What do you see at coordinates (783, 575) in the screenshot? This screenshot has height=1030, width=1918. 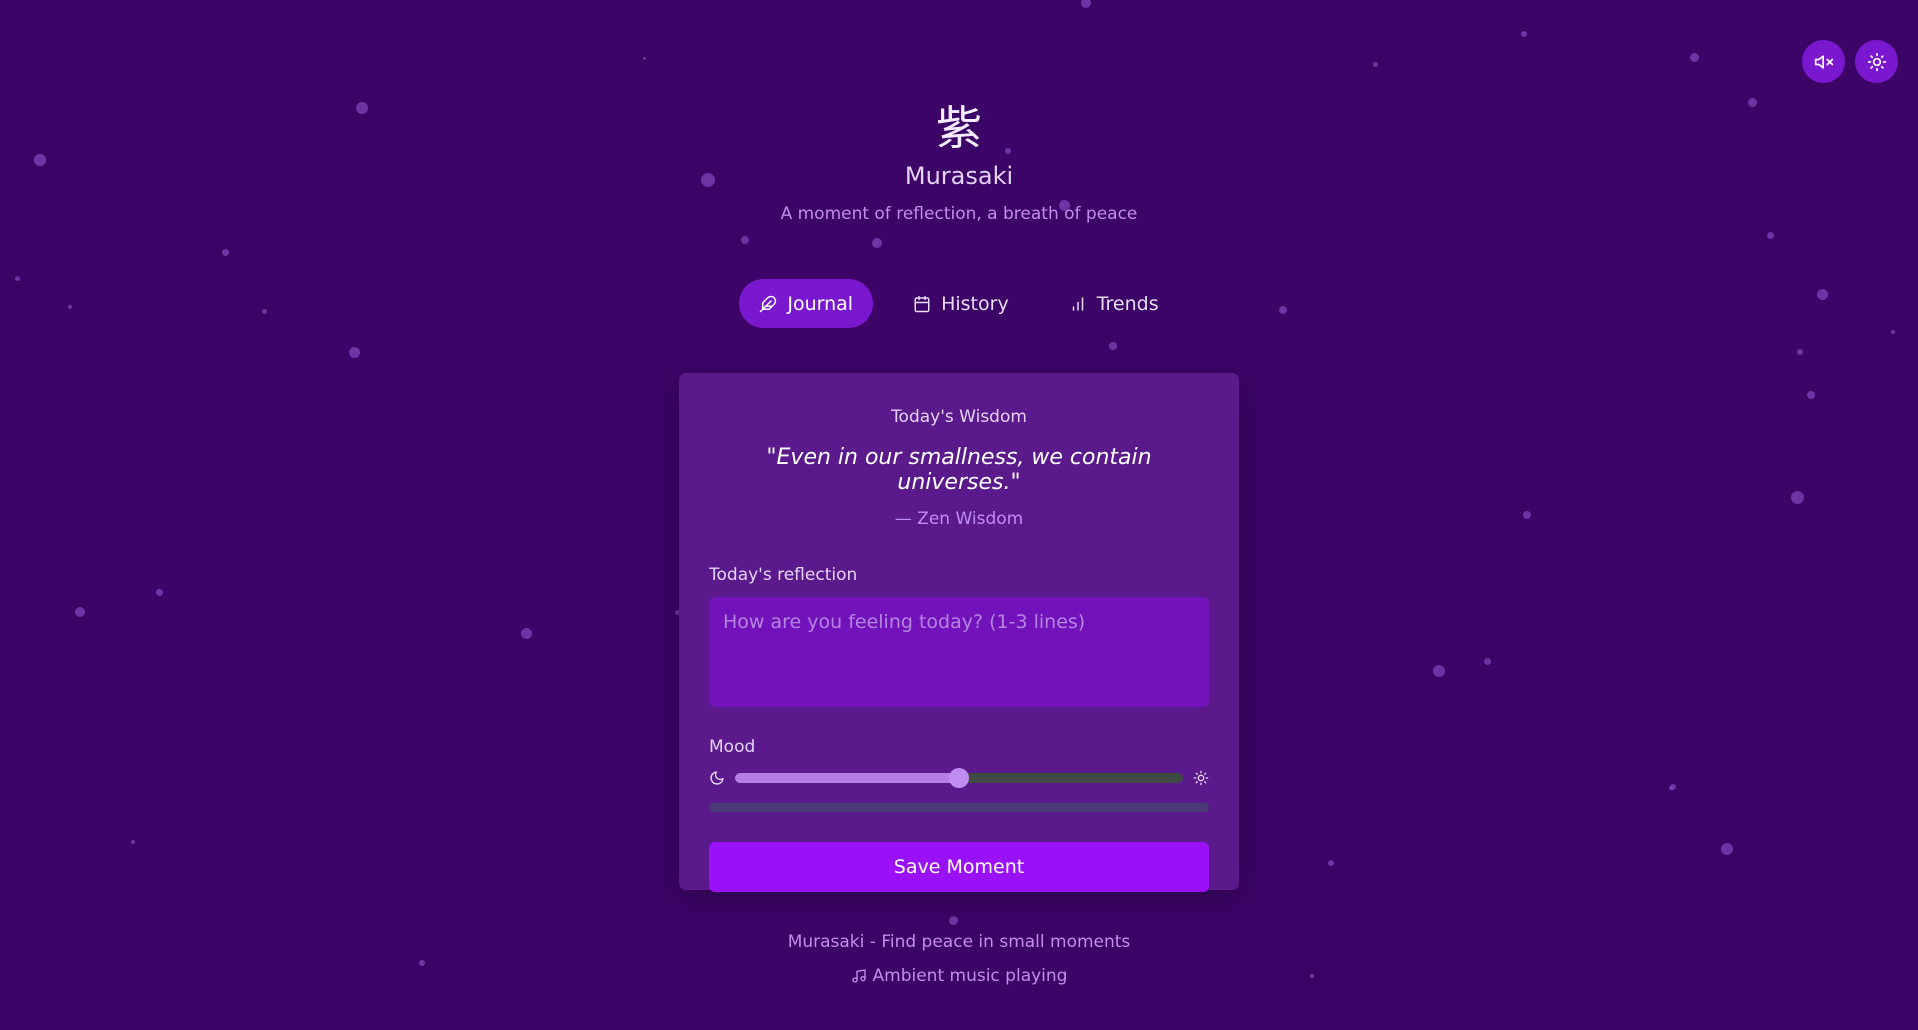 I see `reflection-label: Today's reflection` at bounding box center [783, 575].